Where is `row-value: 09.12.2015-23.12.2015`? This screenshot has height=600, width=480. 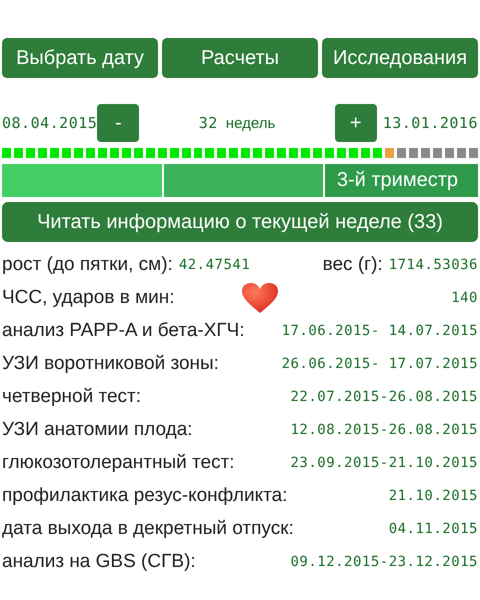
row-value: 09.12.2015-23.12.2015 is located at coordinates (384, 562).